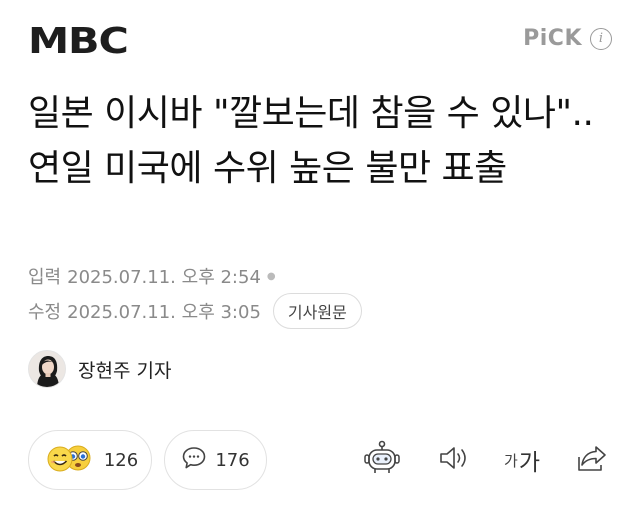 This screenshot has height=511, width=640. What do you see at coordinates (511, 460) in the screenshot?
I see `font-small-label: 가` at bounding box center [511, 460].